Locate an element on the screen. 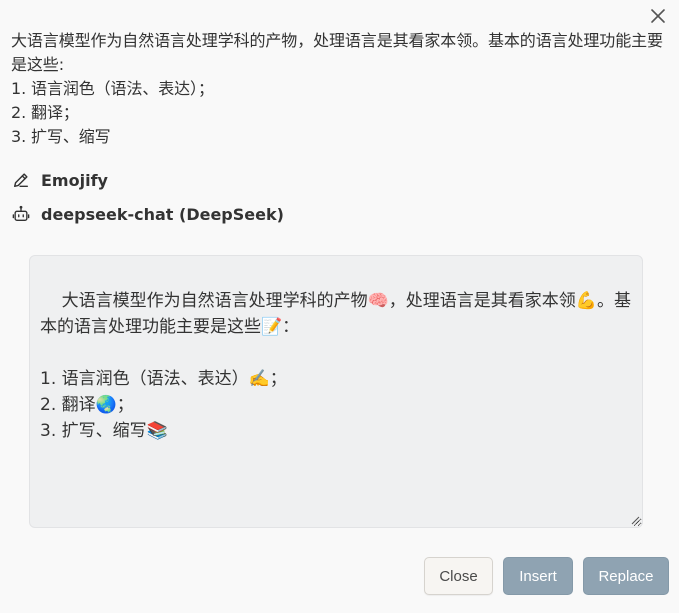  command-row: Emojify is located at coordinates (59, 180).